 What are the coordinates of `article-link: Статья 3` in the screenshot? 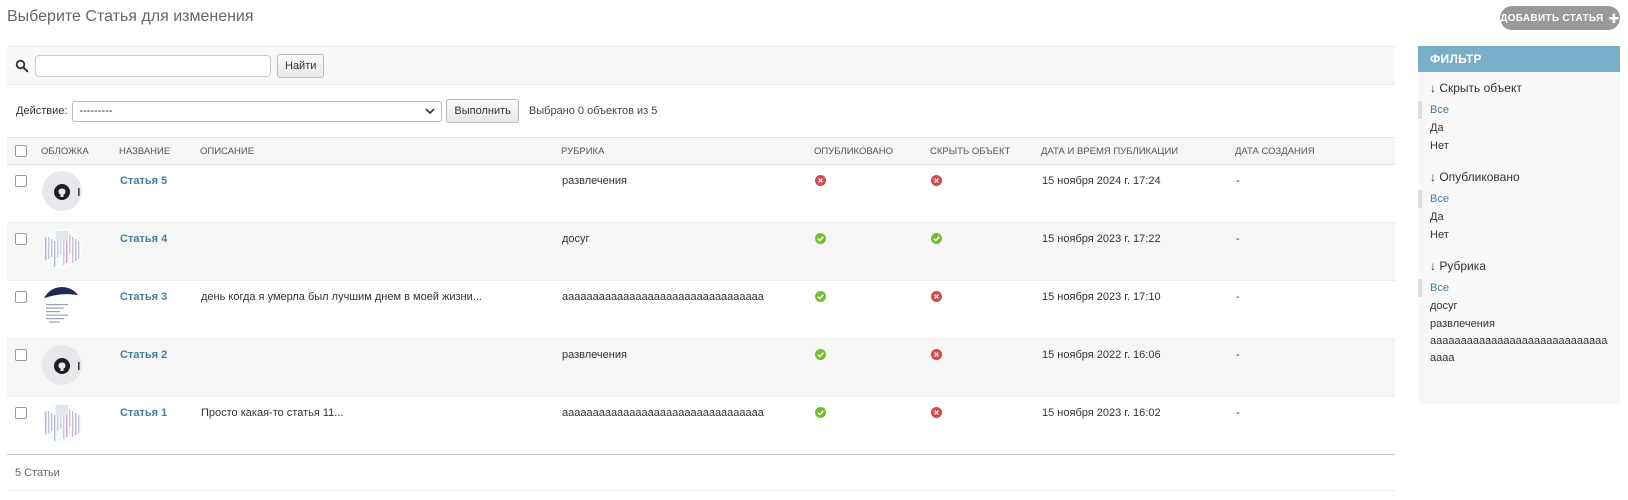 It's located at (143, 297).